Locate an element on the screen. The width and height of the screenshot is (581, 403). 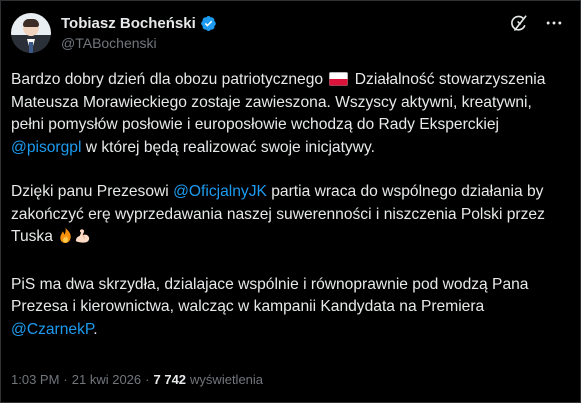
author-display-name: Tobiasz Bocheński is located at coordinates (128, 24).